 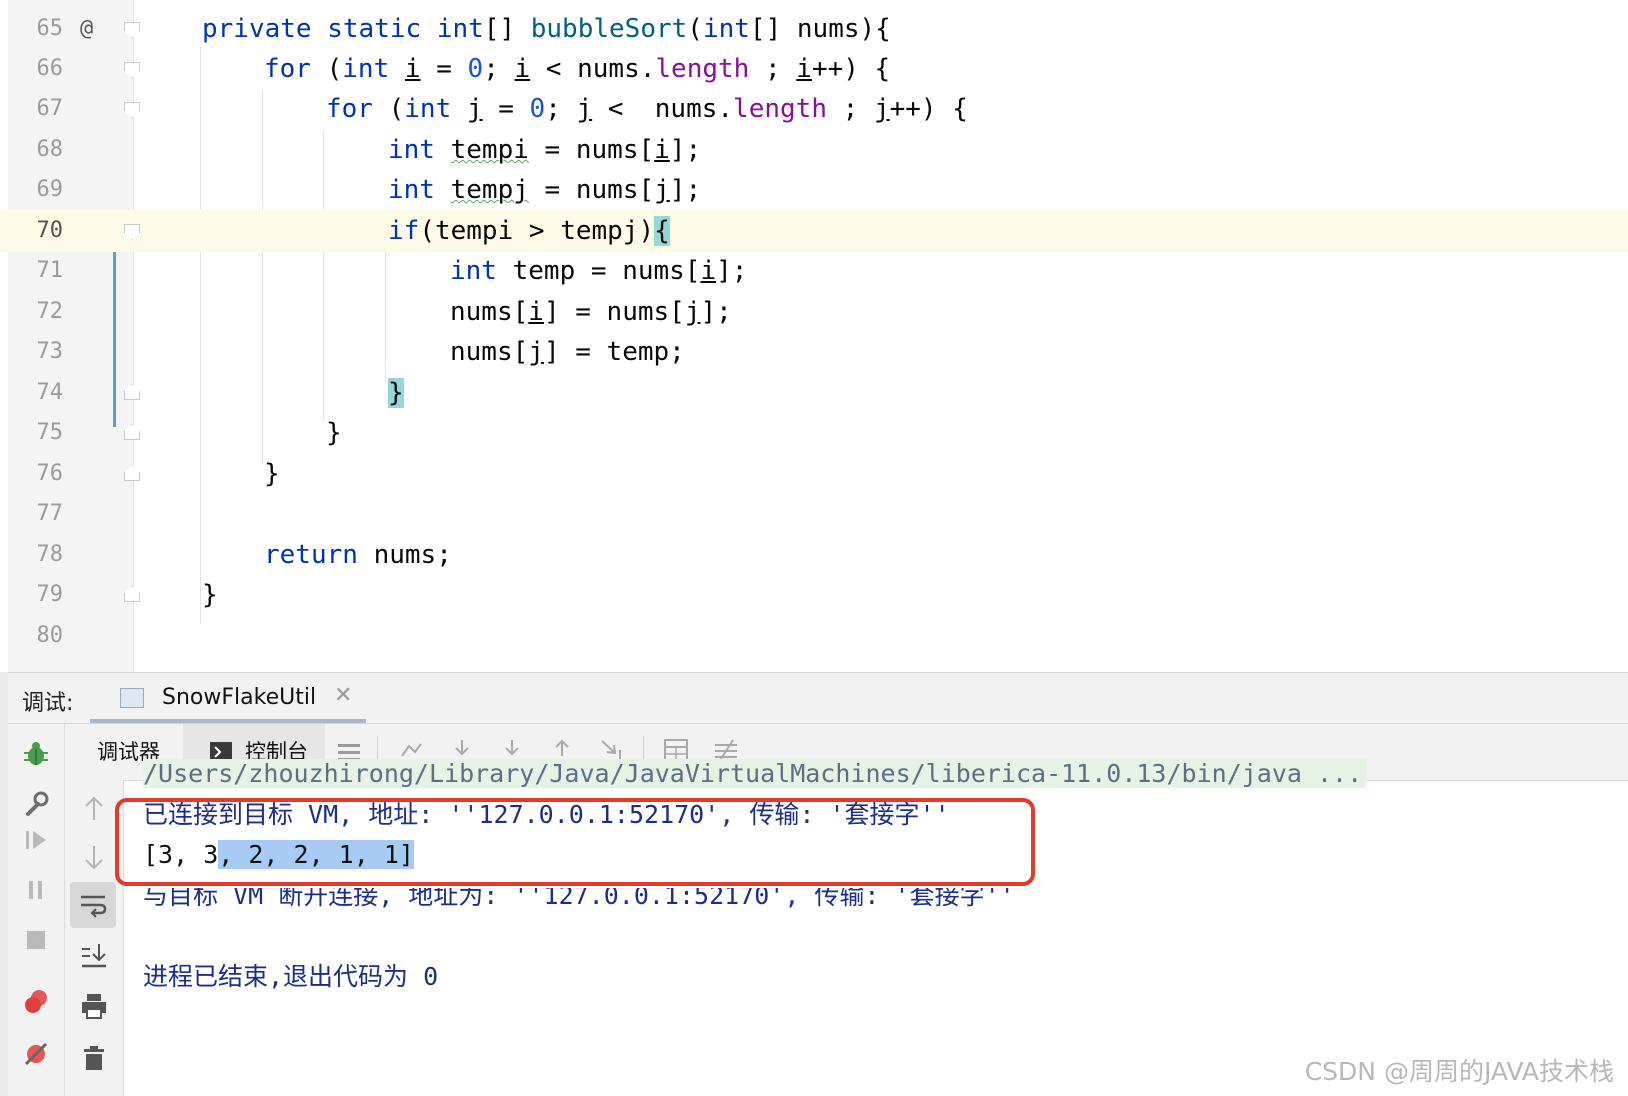 What do you see at coordinates (36, 940) in the screenshot?
I see `stop-icon` at bounding box center [36, 940].